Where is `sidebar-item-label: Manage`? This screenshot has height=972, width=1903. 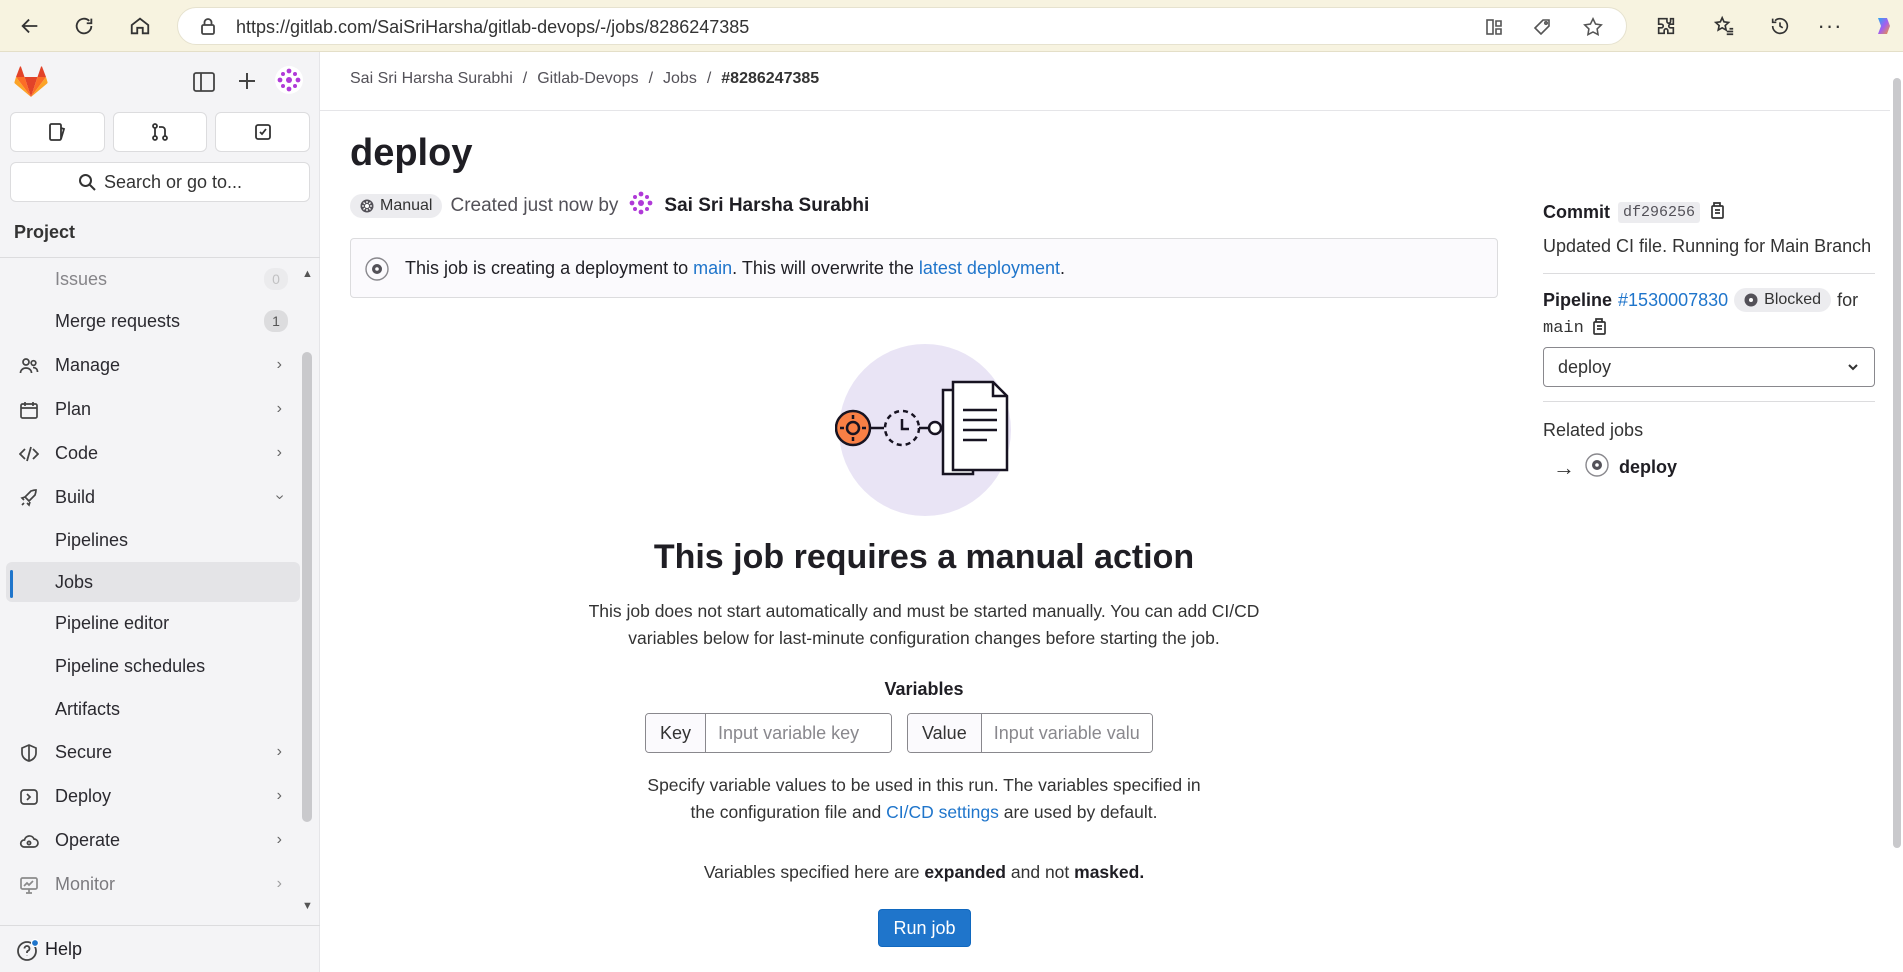 sidebar-item-label: Manage is located at coordinates (88, 364).